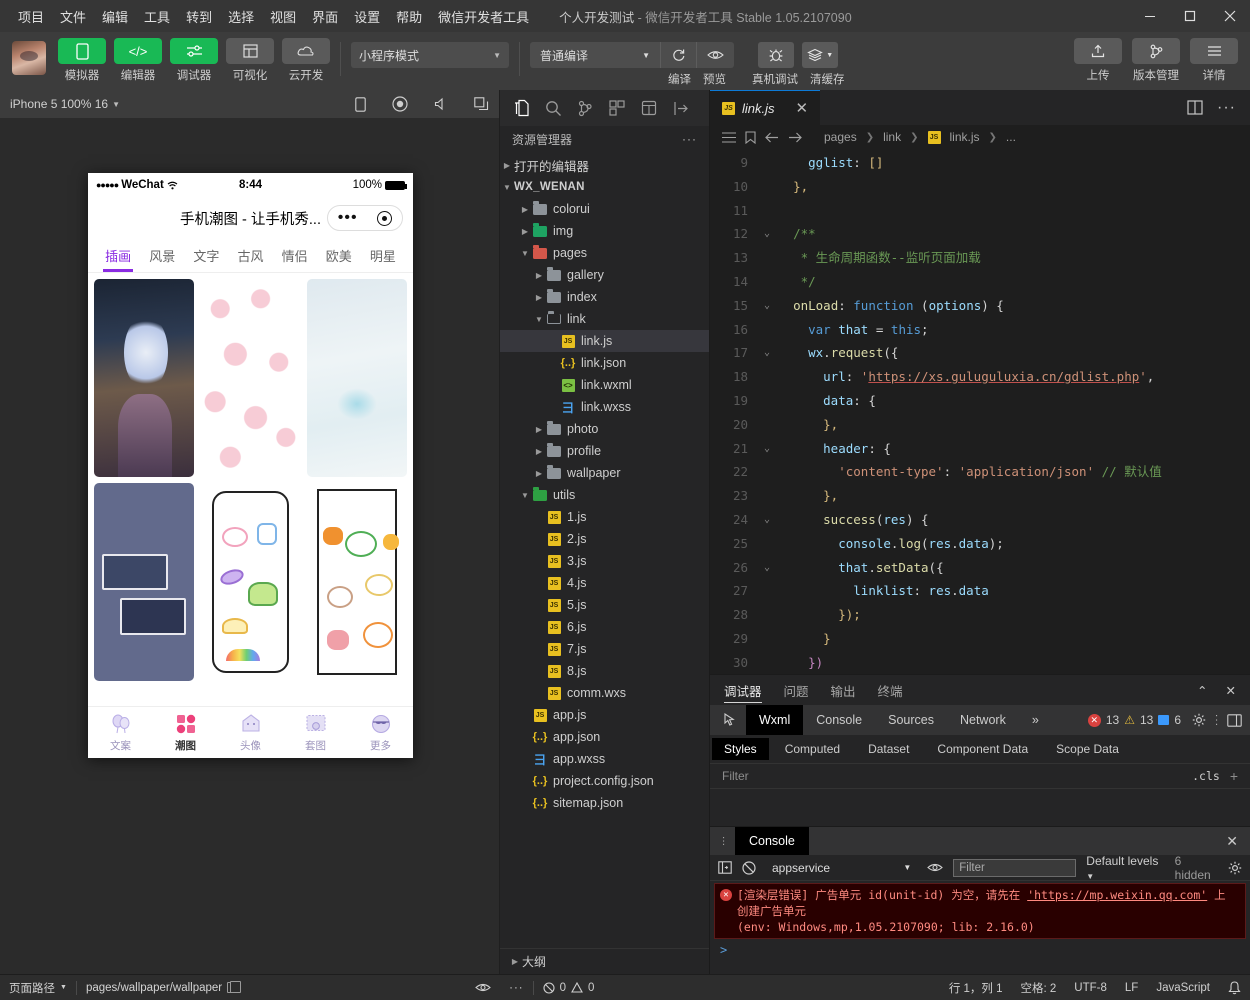  I want to click on tree-file-5.js: JS 5.js, so click(604, 605).